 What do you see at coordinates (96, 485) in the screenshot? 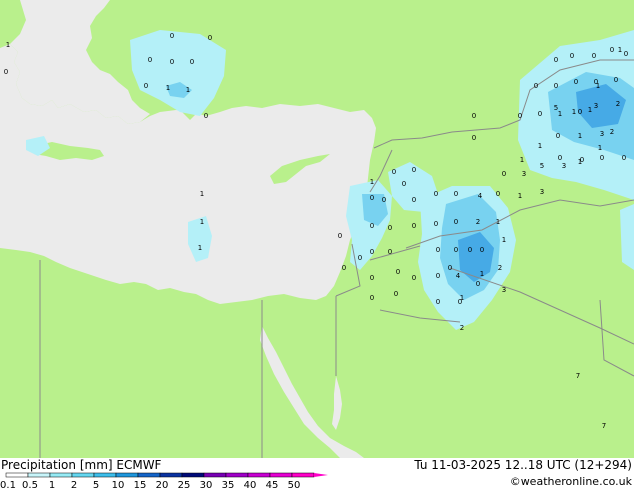
I see `legend-tick-label: 5` at bounding box center [96, 485].